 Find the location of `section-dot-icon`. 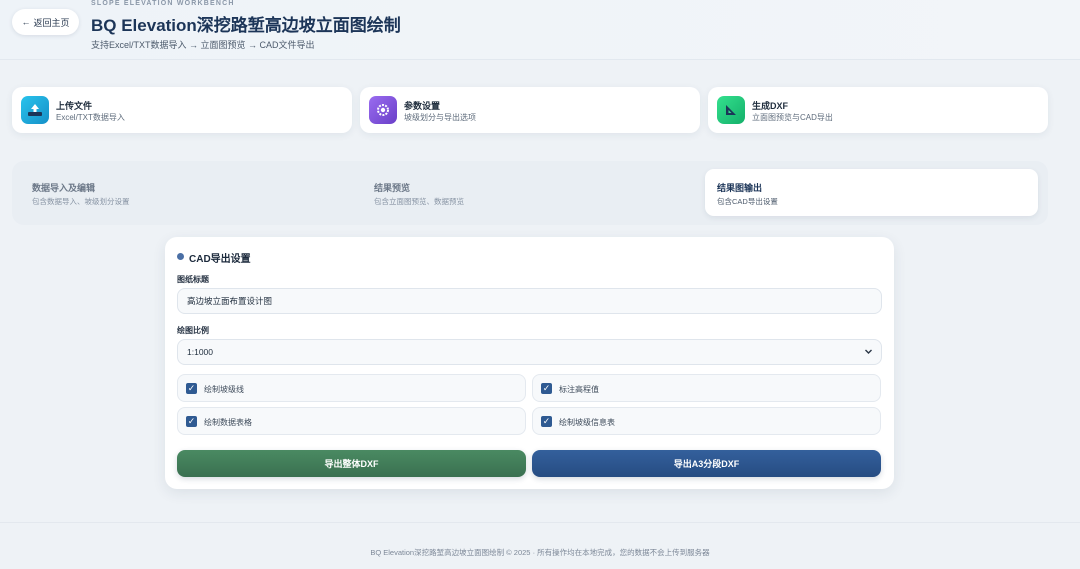

section-dot-icon is located at coordinates (180, 256).